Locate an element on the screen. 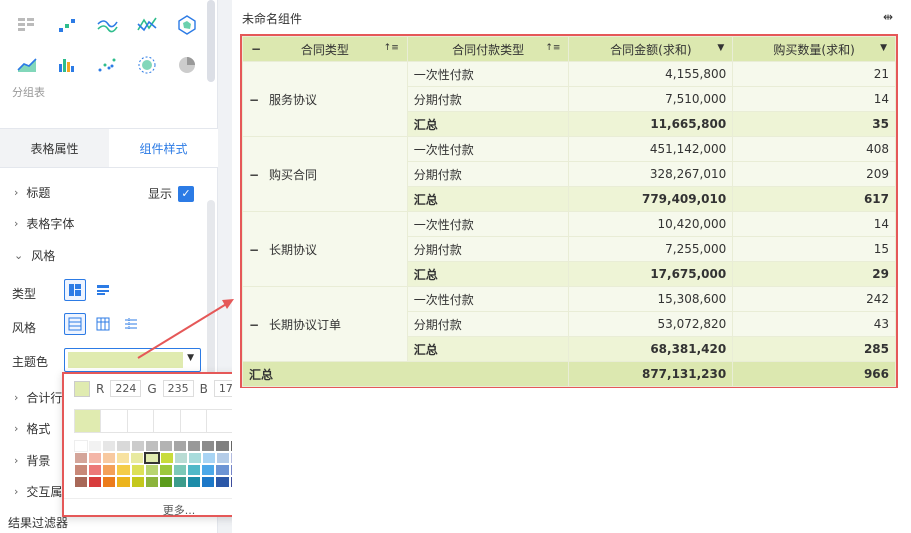 The width and height of the screenshot is (911, 533). prop-font-label: 表格字体 is located at coordinates (50, 224).